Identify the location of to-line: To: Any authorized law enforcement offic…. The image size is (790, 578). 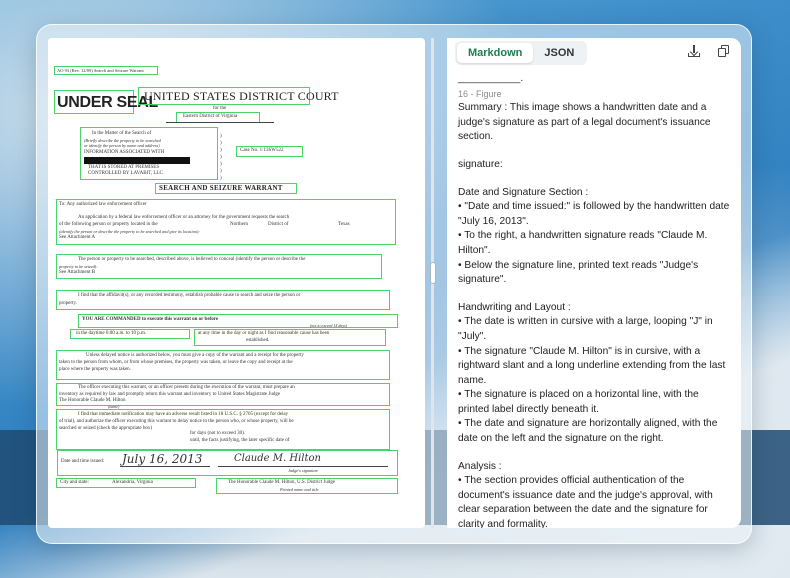
(103, 204).